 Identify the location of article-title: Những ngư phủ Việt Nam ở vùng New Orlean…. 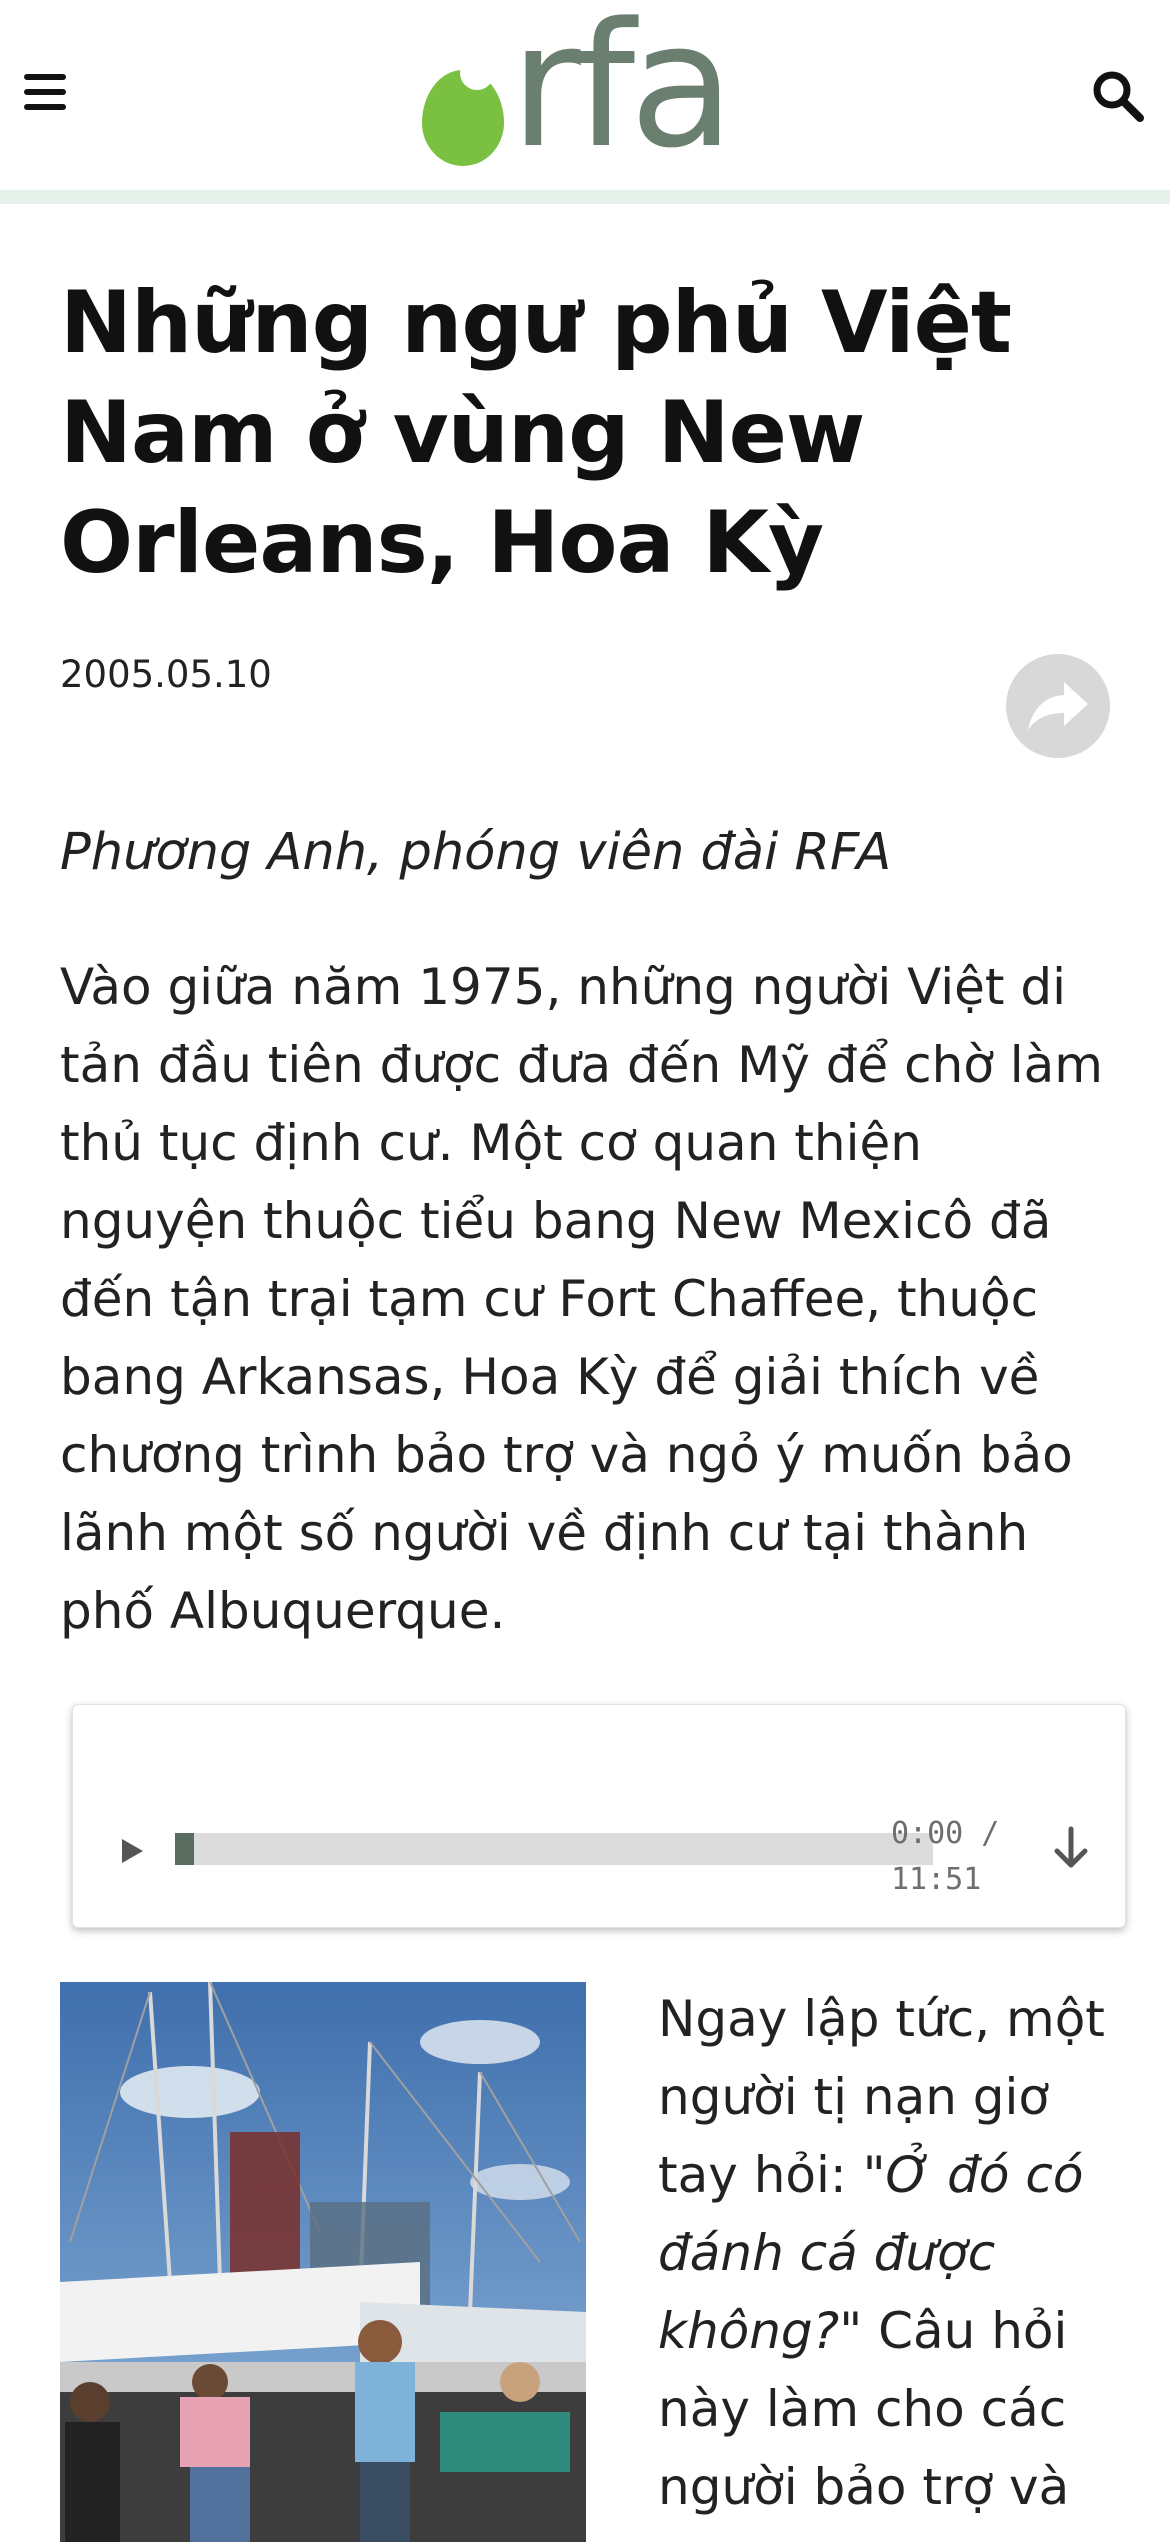
(536, 433).